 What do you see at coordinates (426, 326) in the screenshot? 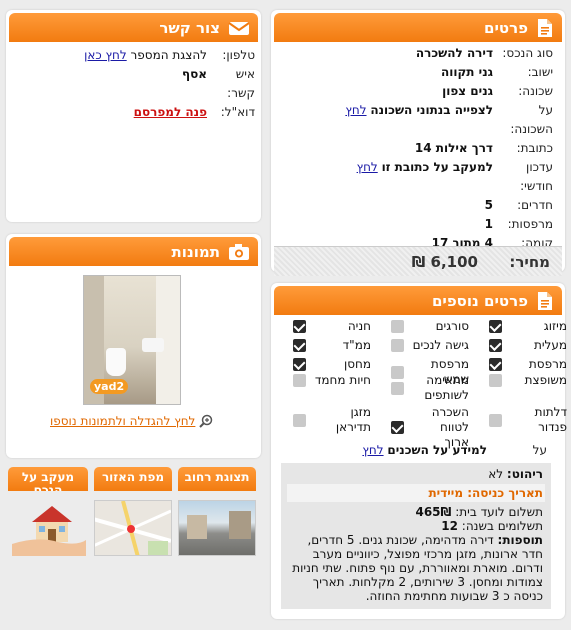
I see `feature-item: סורגים` at bounding box center [426, 326].